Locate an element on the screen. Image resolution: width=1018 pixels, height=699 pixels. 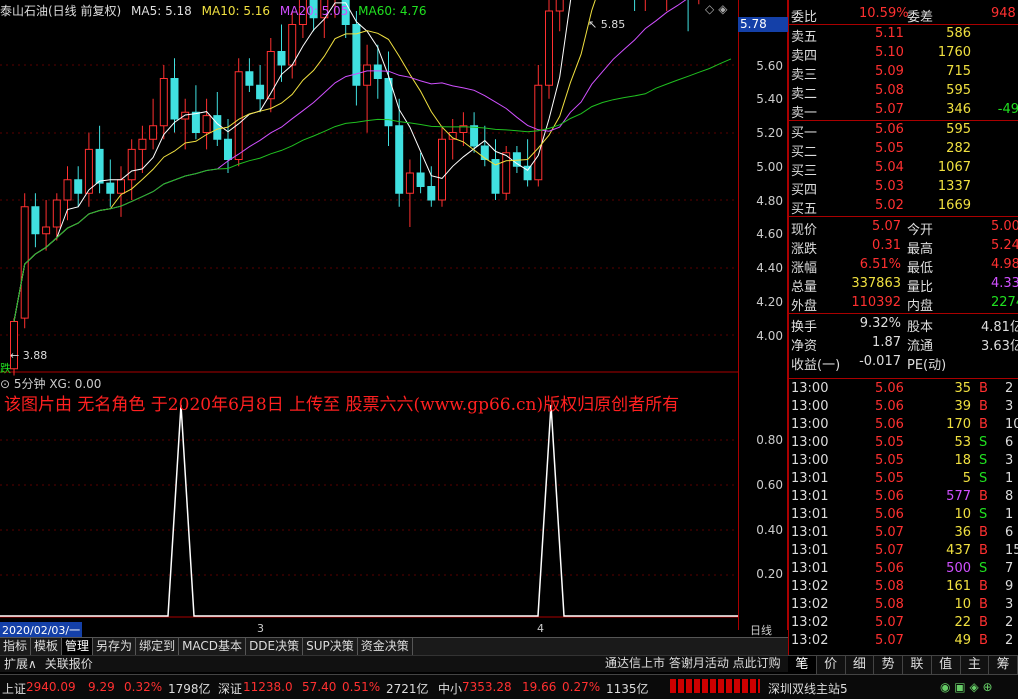
tick-price: 5.08 is located at coordinates (889, 604).